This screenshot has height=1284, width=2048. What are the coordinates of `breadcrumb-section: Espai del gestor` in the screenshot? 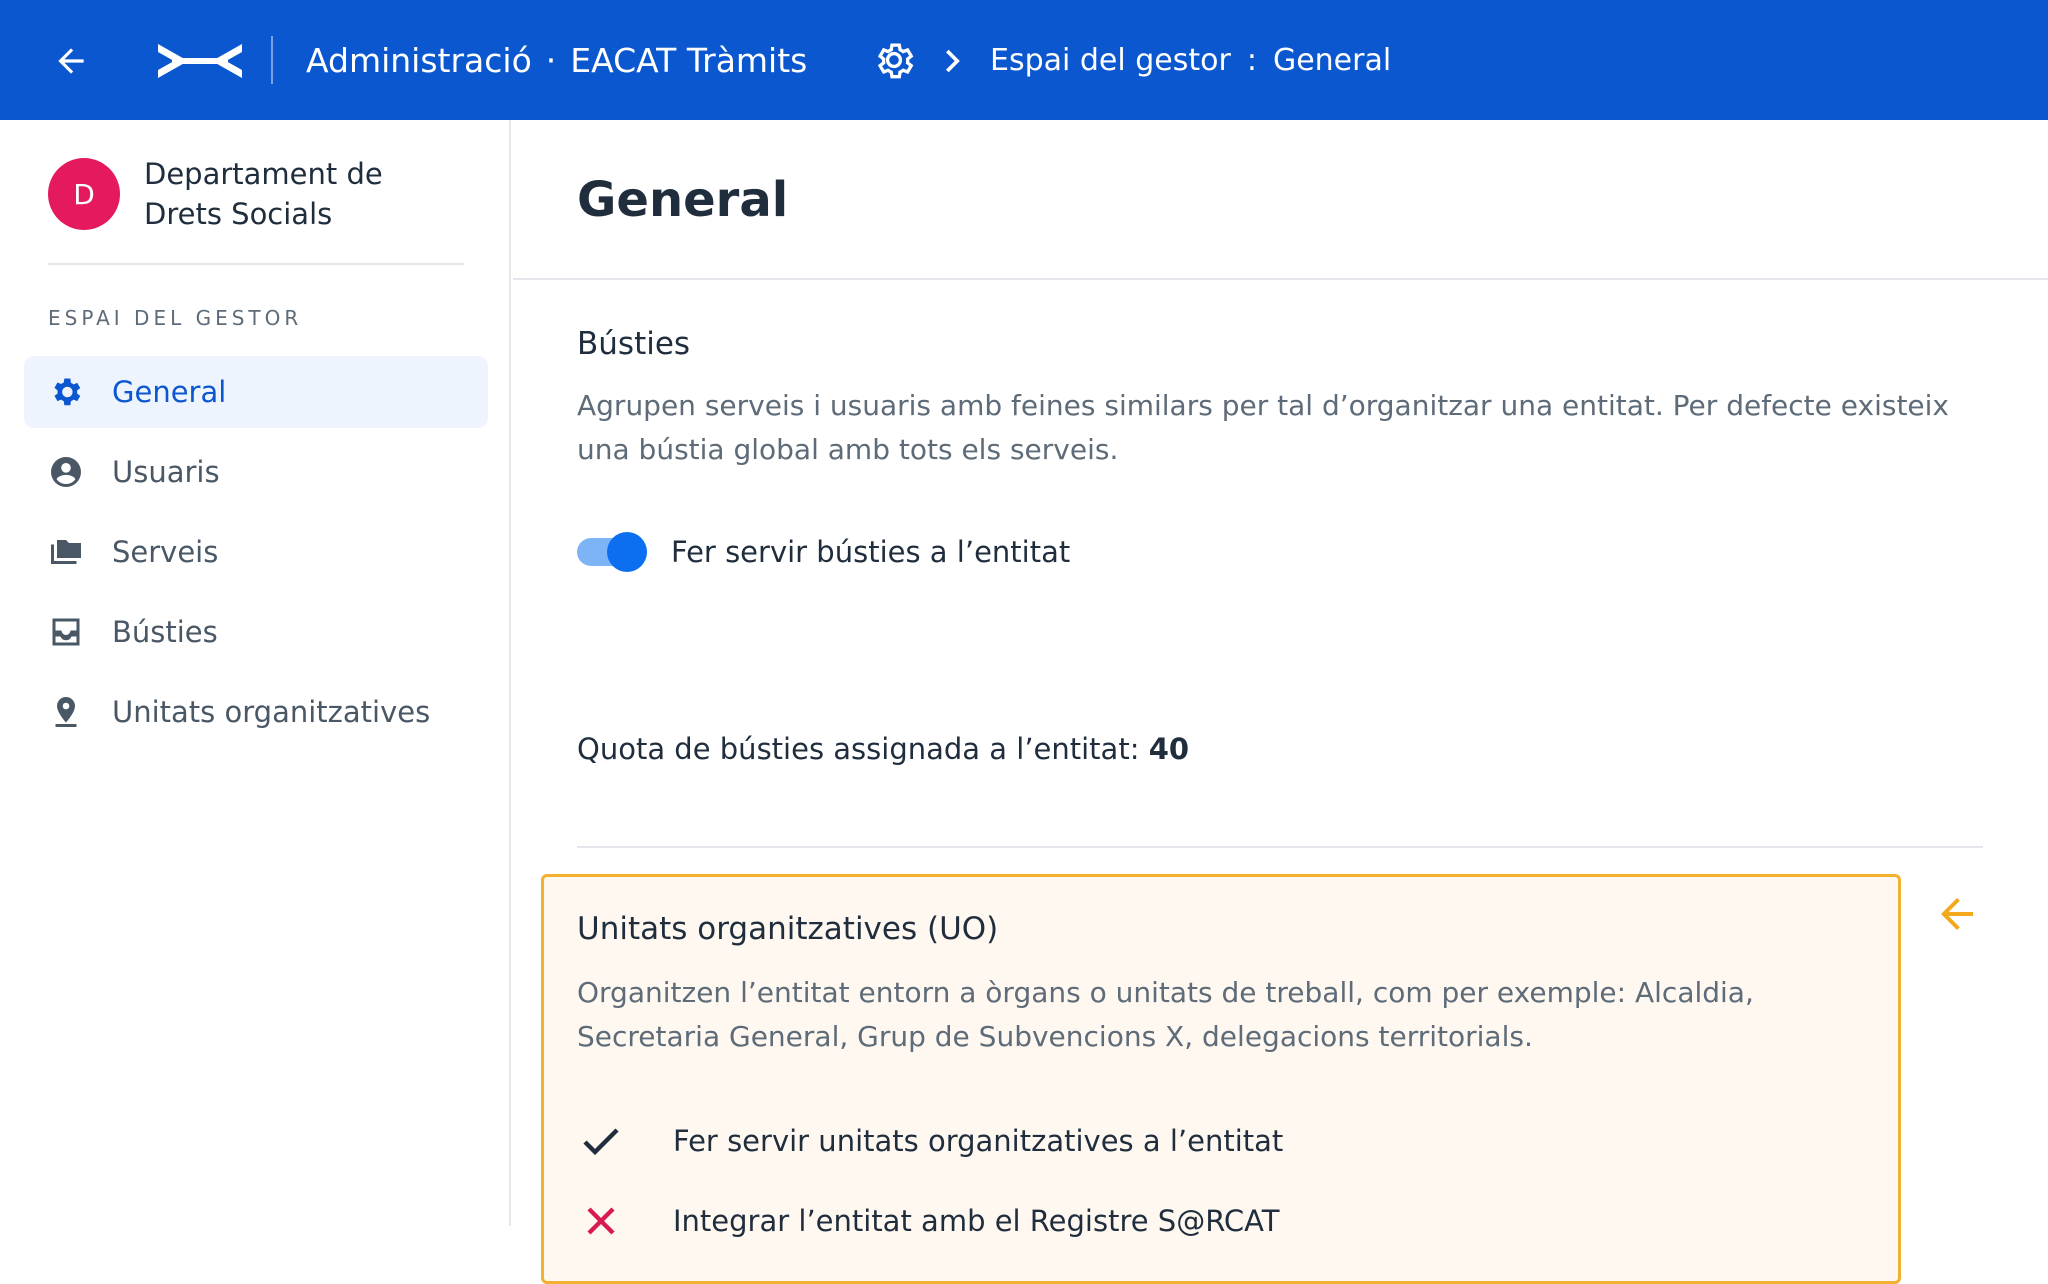 It's located at (1110, 60).